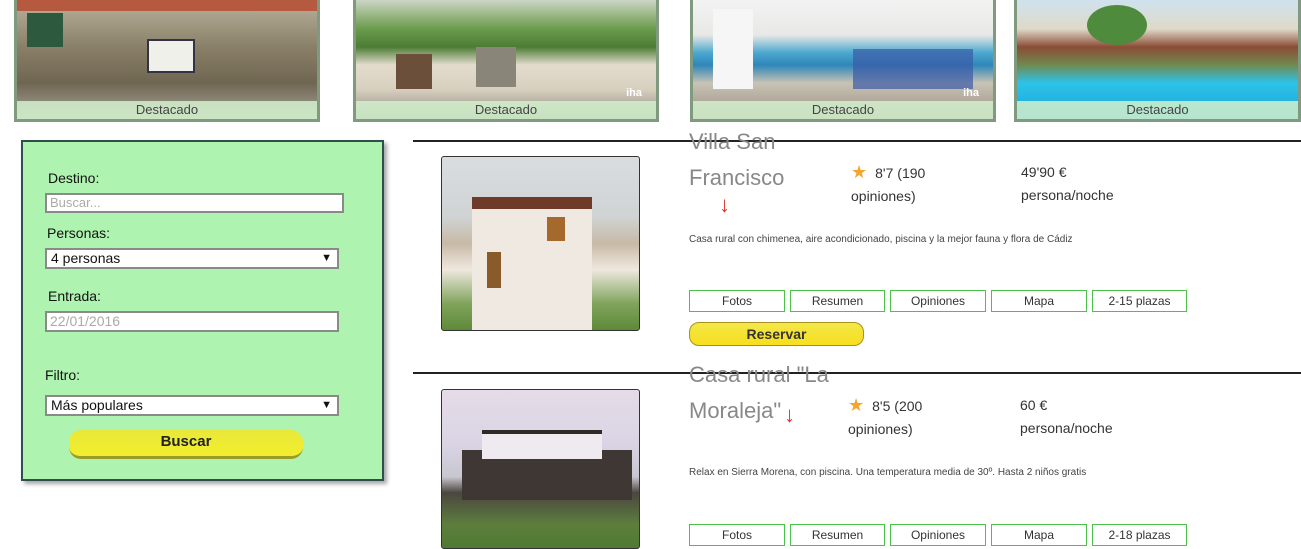  What do you see at coordinates (192, 405) in the screenshot?
I see `filtro-select: Más populares ▼` at bounding box center [192, 405].